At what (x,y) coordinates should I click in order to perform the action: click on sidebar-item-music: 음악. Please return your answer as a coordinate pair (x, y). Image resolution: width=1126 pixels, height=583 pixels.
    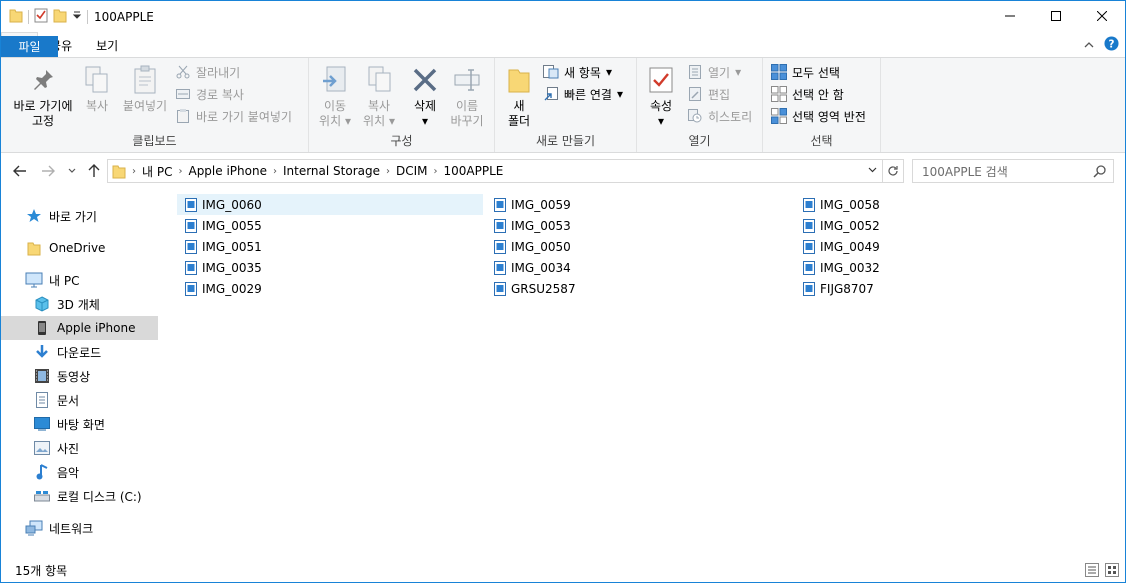
    Looking at the image, I should click on (79, 472).